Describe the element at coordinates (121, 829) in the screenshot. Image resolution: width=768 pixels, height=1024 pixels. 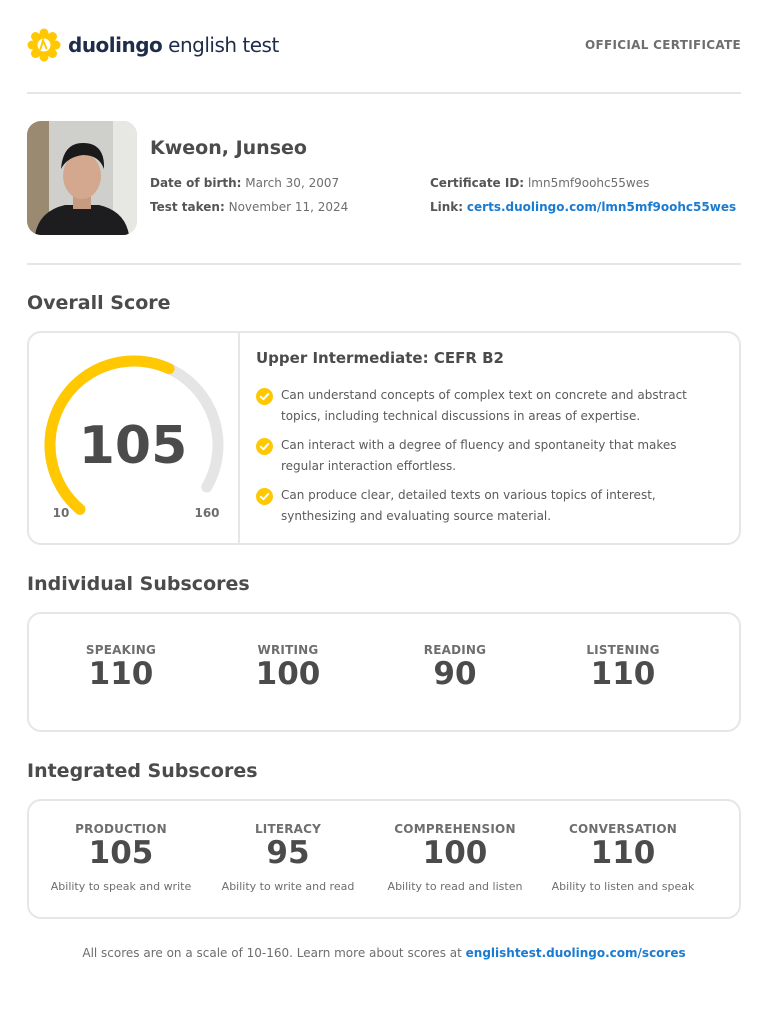
I see `subscore-label: PRODUCTION` at that location.